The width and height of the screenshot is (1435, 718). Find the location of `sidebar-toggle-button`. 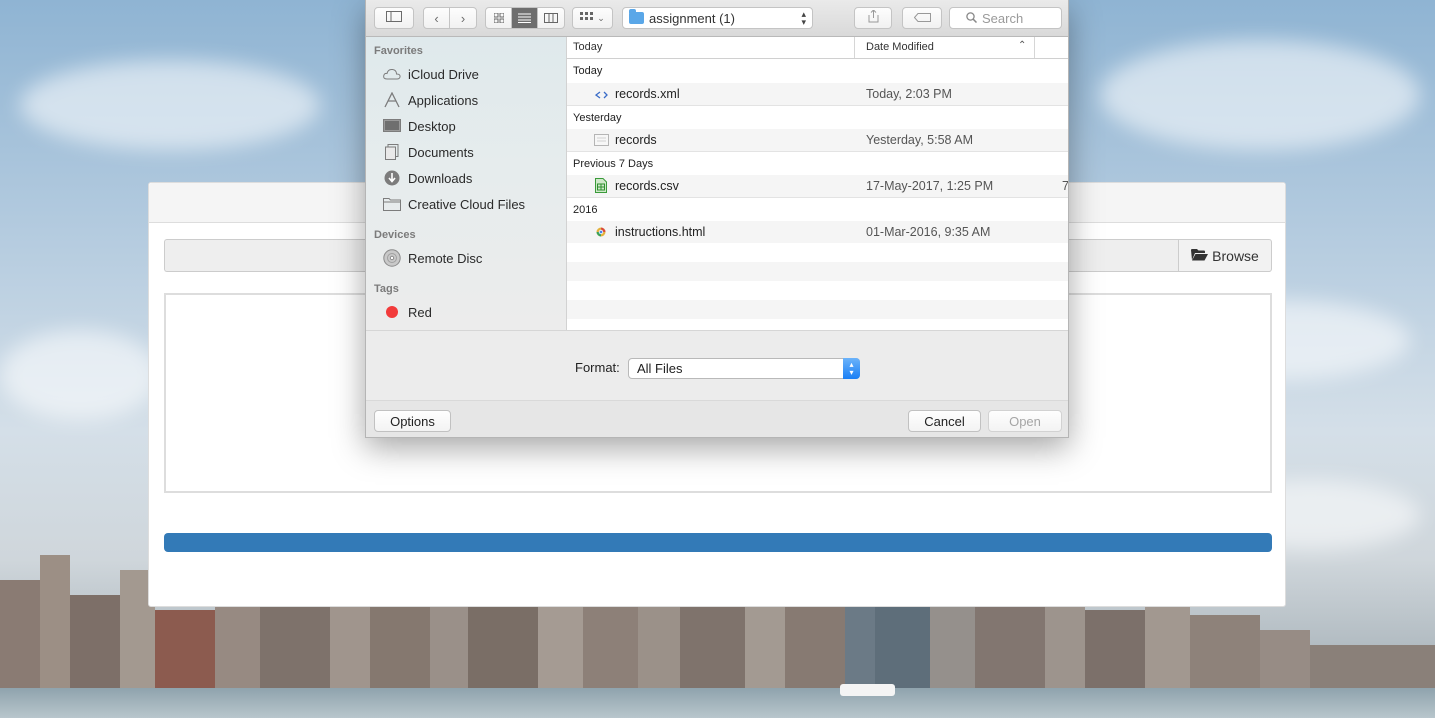

sidebar-toggle-button is located at coordinates (394, 18).